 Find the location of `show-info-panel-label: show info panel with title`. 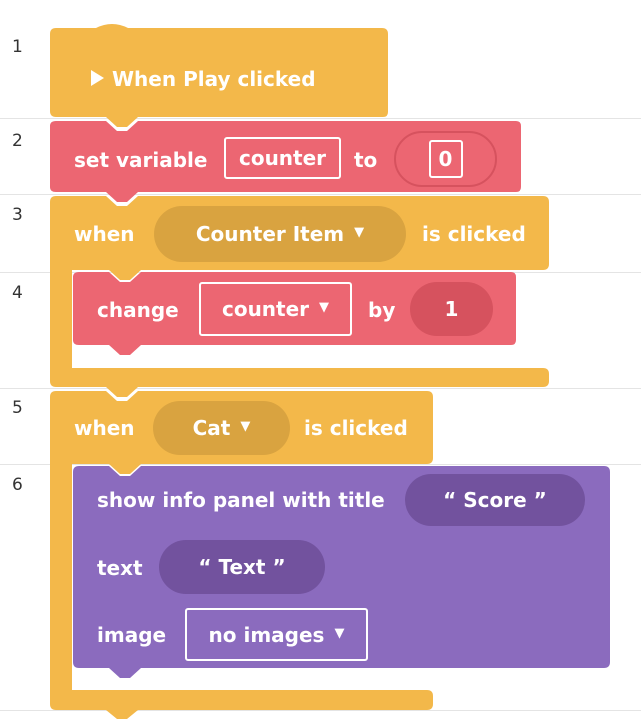

show-info-panel-label: show info panel with title is located at coordinates (241, 500).